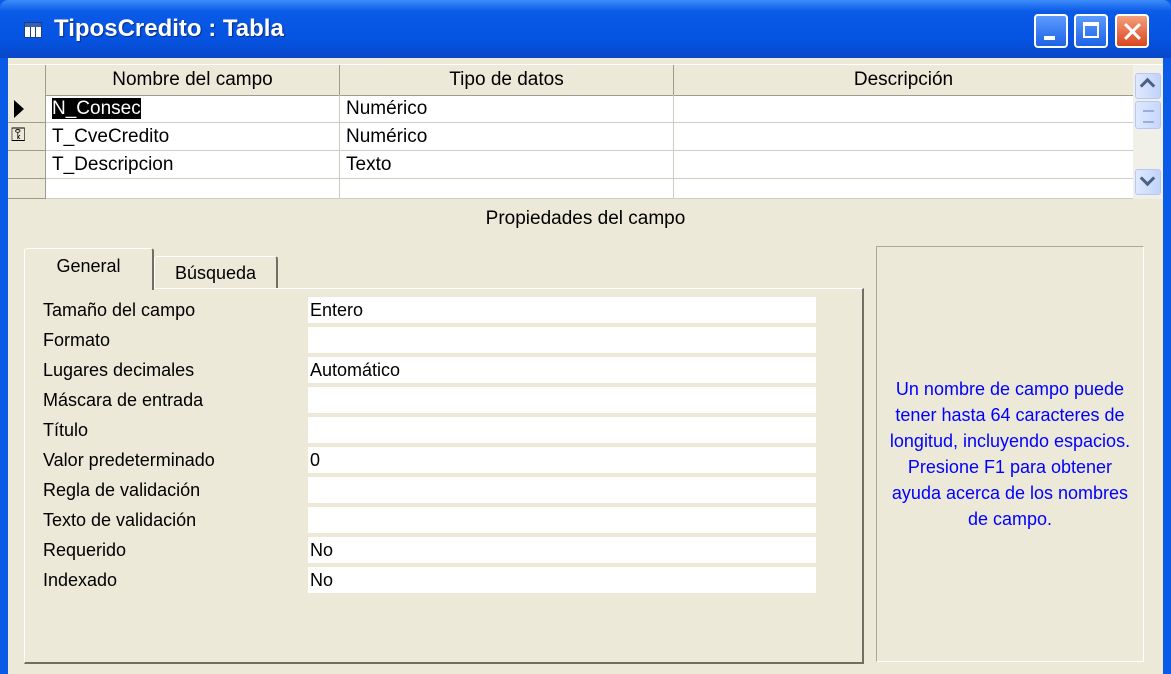 The height and width of the screenshot is (674, 1171). What do you see at coordinates (562, 370) in the screenshot?
I see `property-value: Automático` at bounding box center [562, 370].